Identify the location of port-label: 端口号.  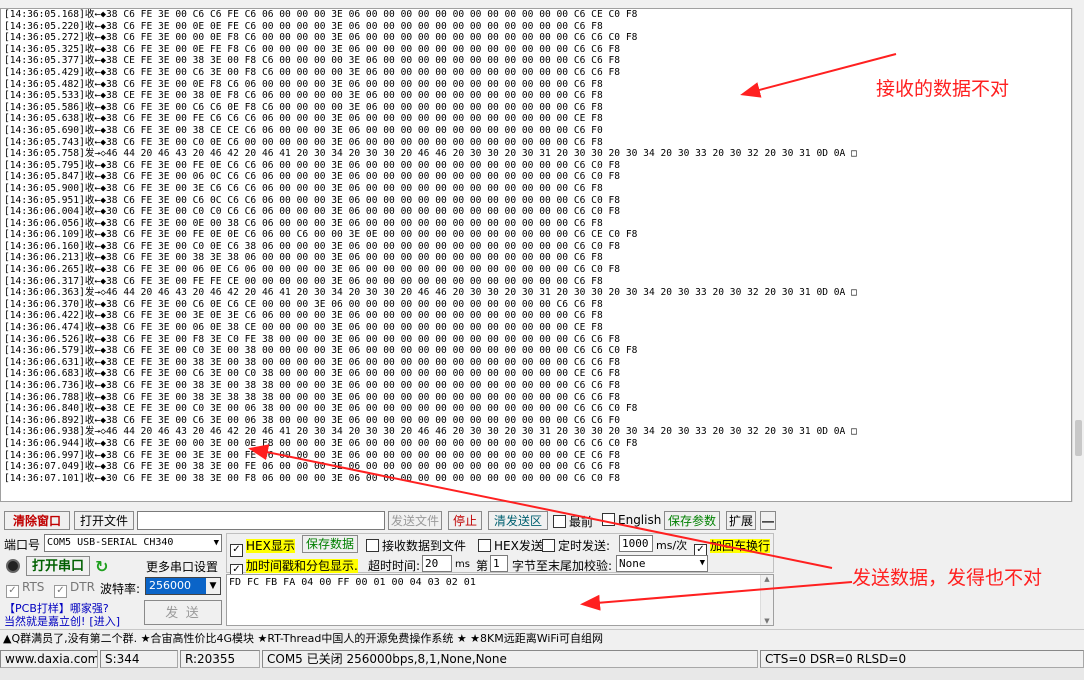
(22, 545).